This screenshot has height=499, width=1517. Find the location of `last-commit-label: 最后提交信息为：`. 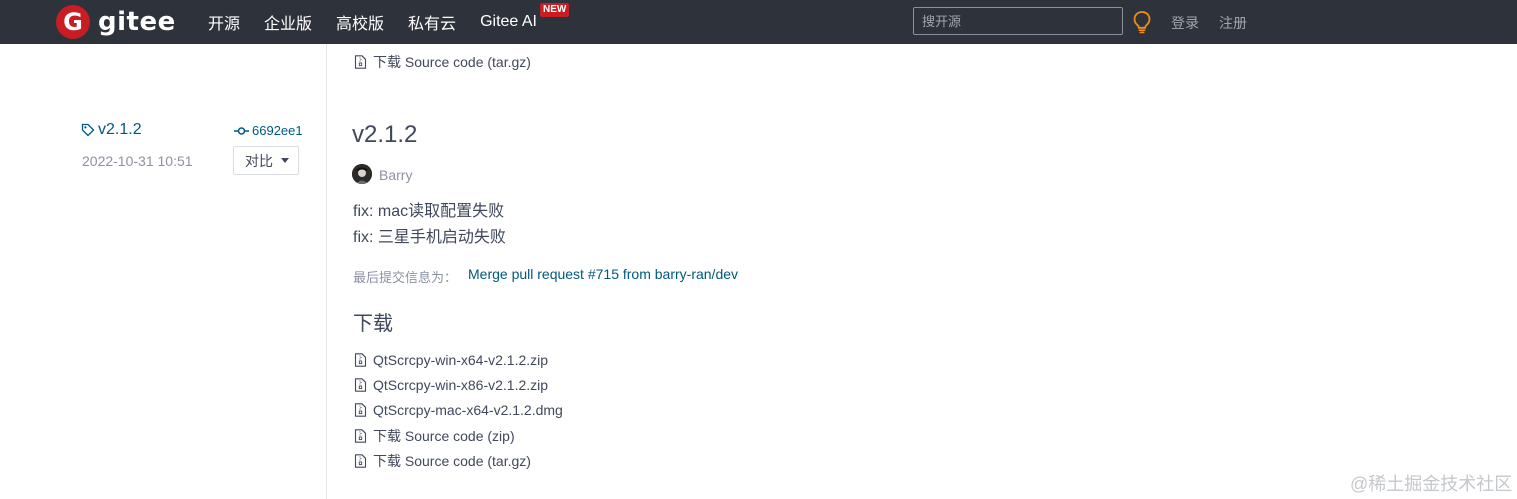

last-commit-label: 最后提交信息为： is located at coordinates (405, 277).